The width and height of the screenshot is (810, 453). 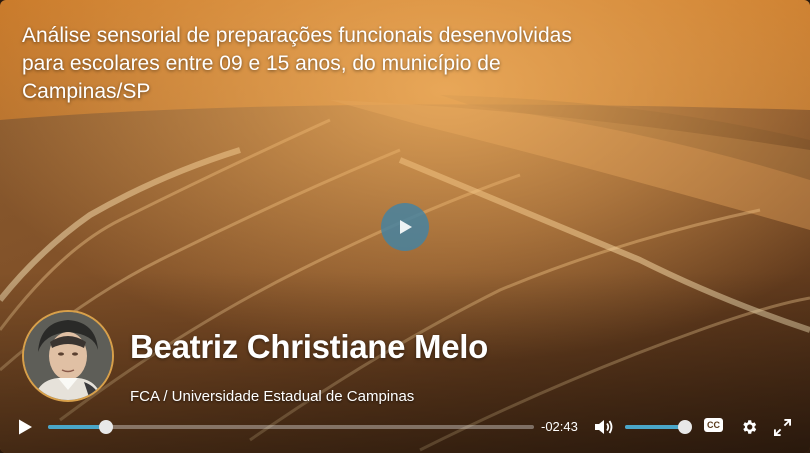 I want to click on portrait-image, so click(x=68, y=356).